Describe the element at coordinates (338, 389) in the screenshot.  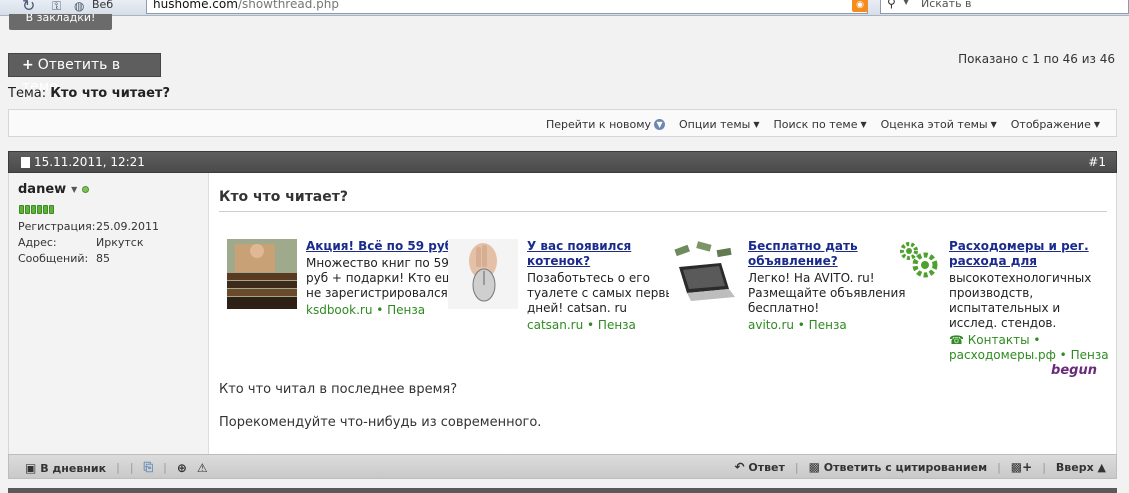
I see `post-message-line: Кто что читал в последнее время?` at that location.